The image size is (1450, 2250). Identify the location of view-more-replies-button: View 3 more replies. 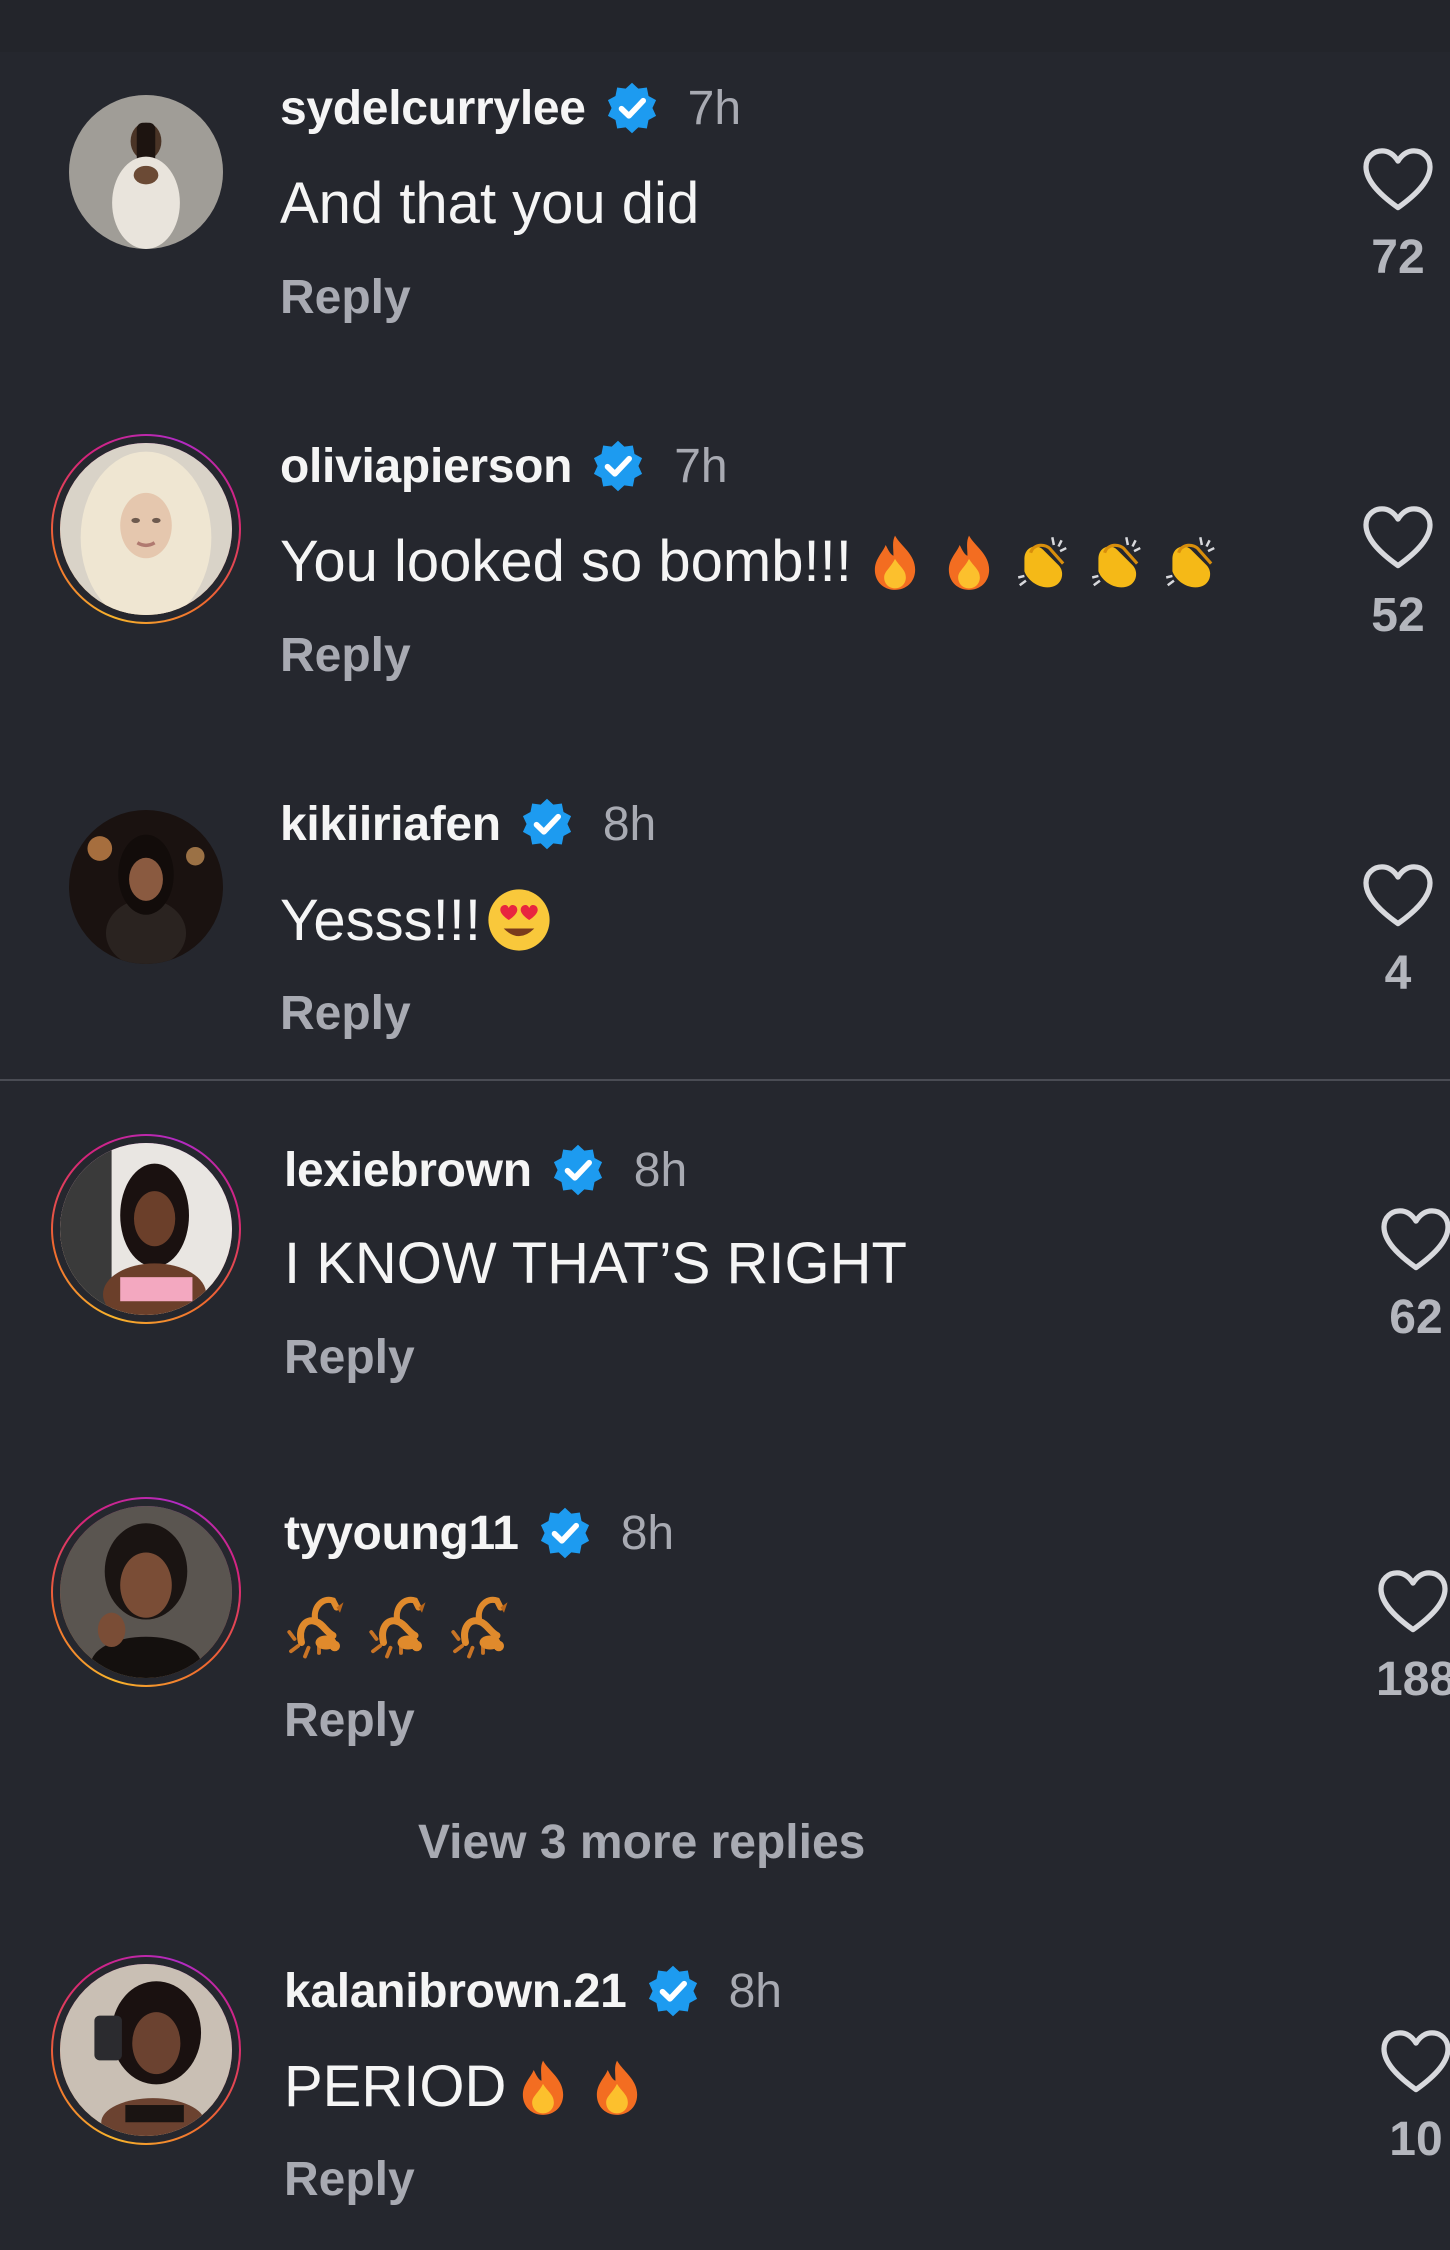
(641, 1842).